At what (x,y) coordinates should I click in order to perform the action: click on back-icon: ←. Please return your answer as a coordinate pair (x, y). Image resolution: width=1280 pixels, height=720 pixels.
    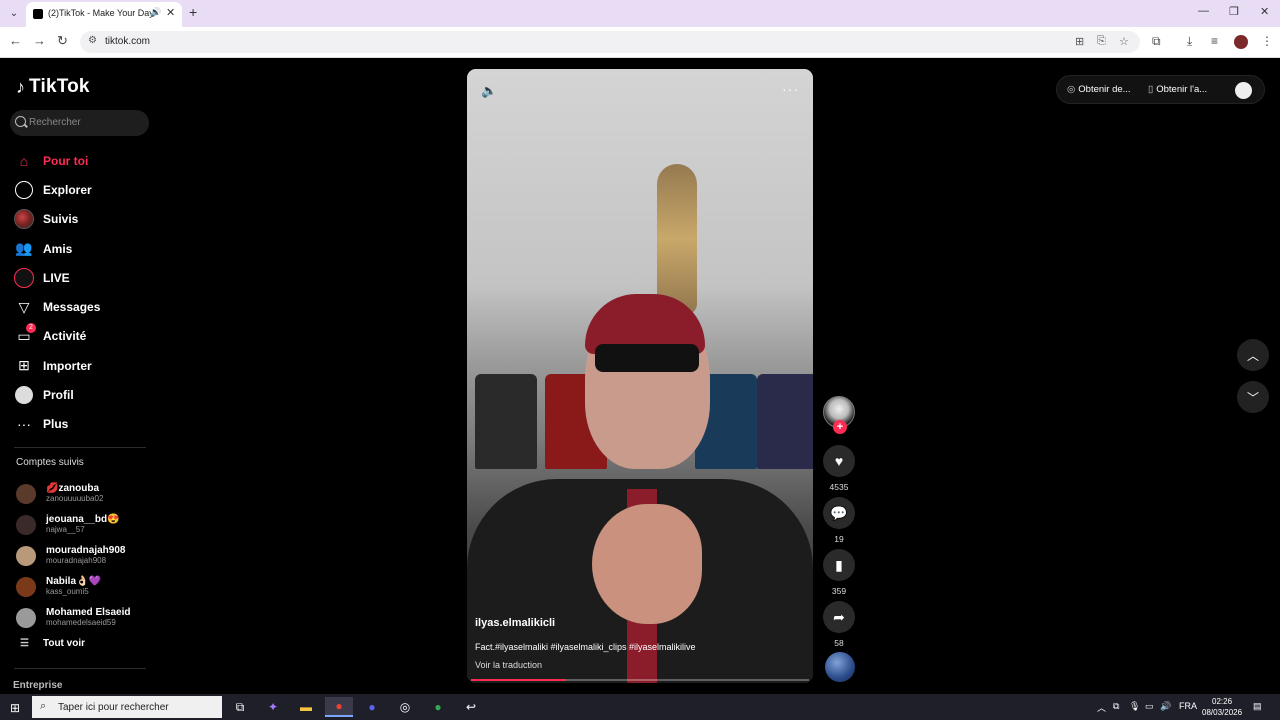
    Looking at the image, I should click on (15, 40).